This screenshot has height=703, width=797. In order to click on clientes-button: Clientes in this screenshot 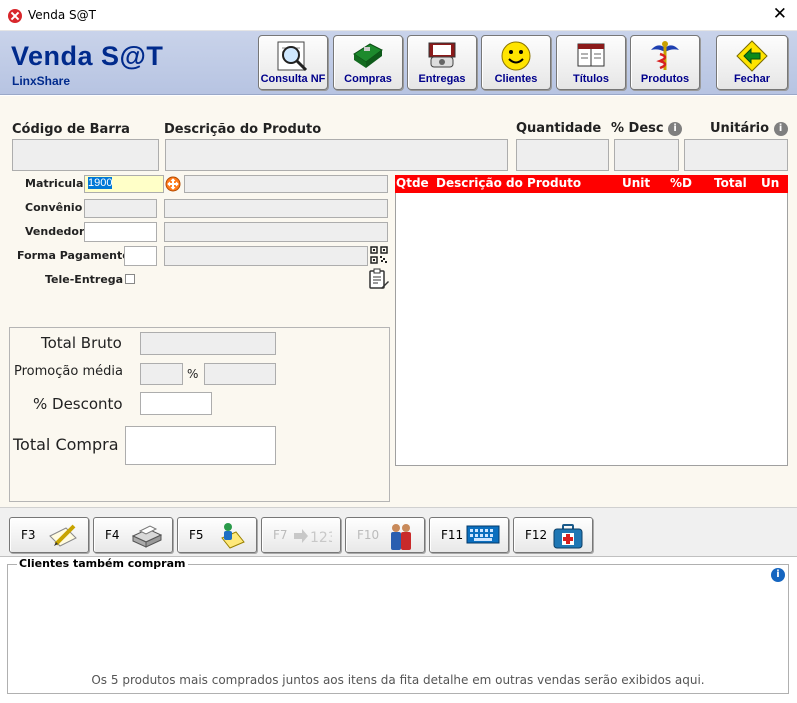, I will do `click(516, 62)`.